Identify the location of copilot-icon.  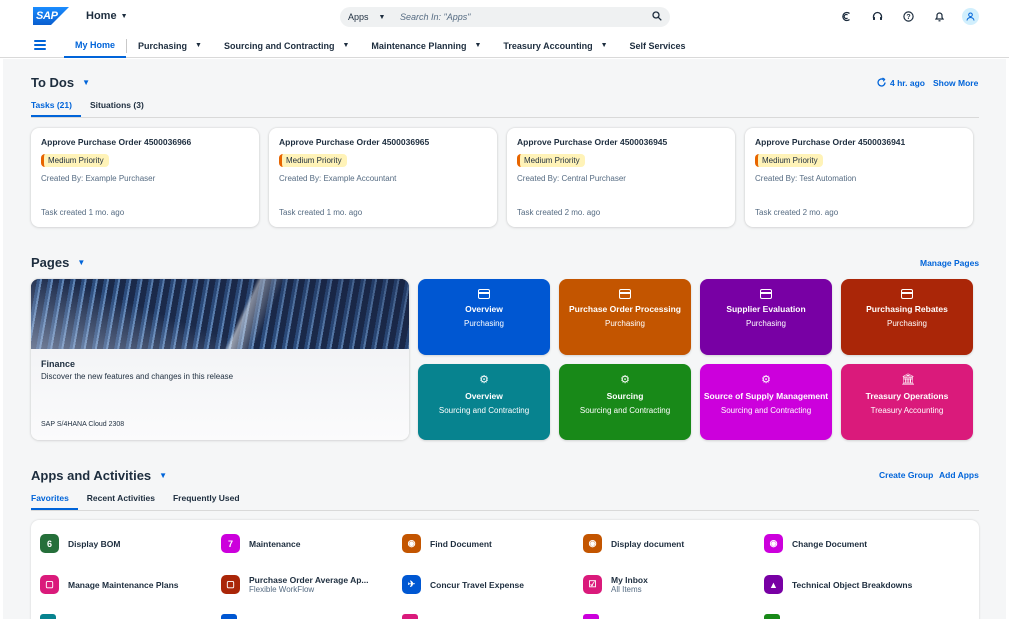
(846, 17).